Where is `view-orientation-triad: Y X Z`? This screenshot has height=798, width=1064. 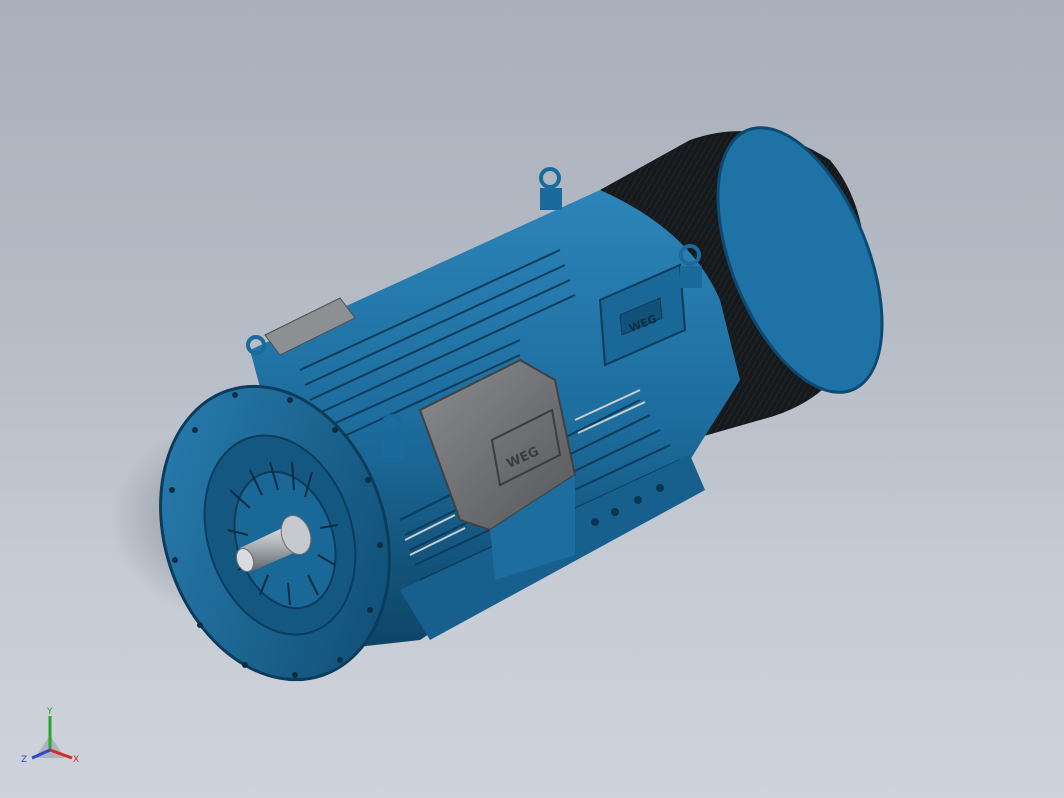
view-orientation-triad: Y X Z is located at coordinates (50, 736).